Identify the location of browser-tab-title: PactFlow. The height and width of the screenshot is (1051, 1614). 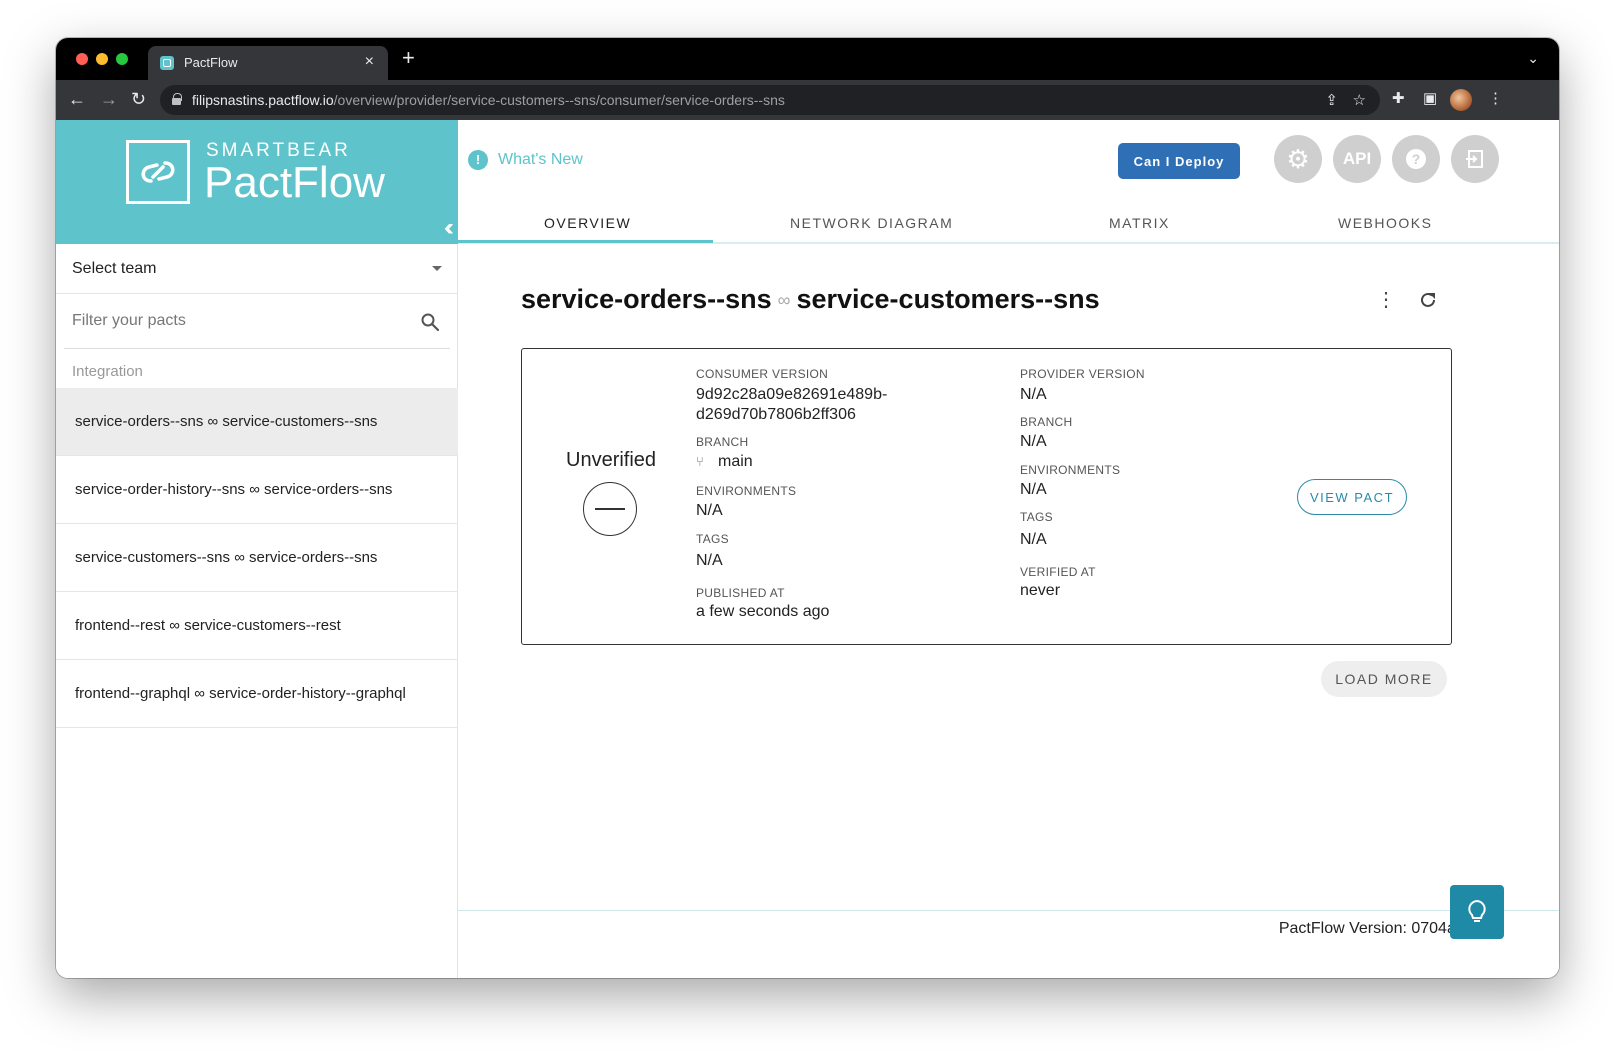
(211, 62).